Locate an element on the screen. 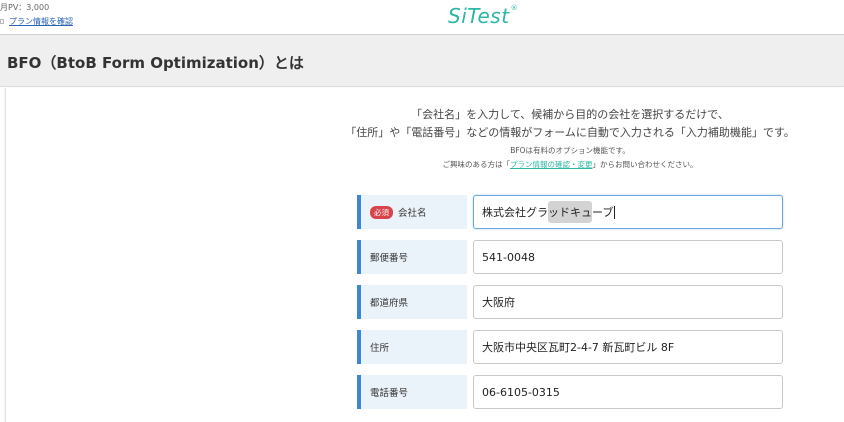 The image size is (844, 422). phone-input: 06-6105-0315 is located at coordinates (628, 392).